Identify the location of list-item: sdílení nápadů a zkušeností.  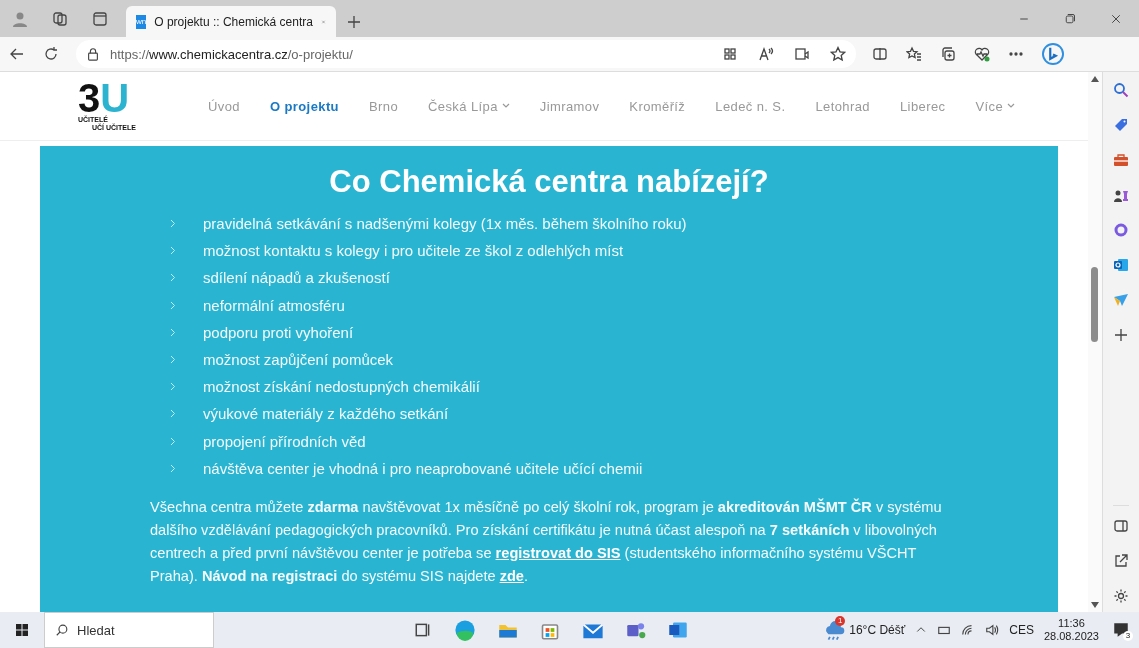
(296, 278).